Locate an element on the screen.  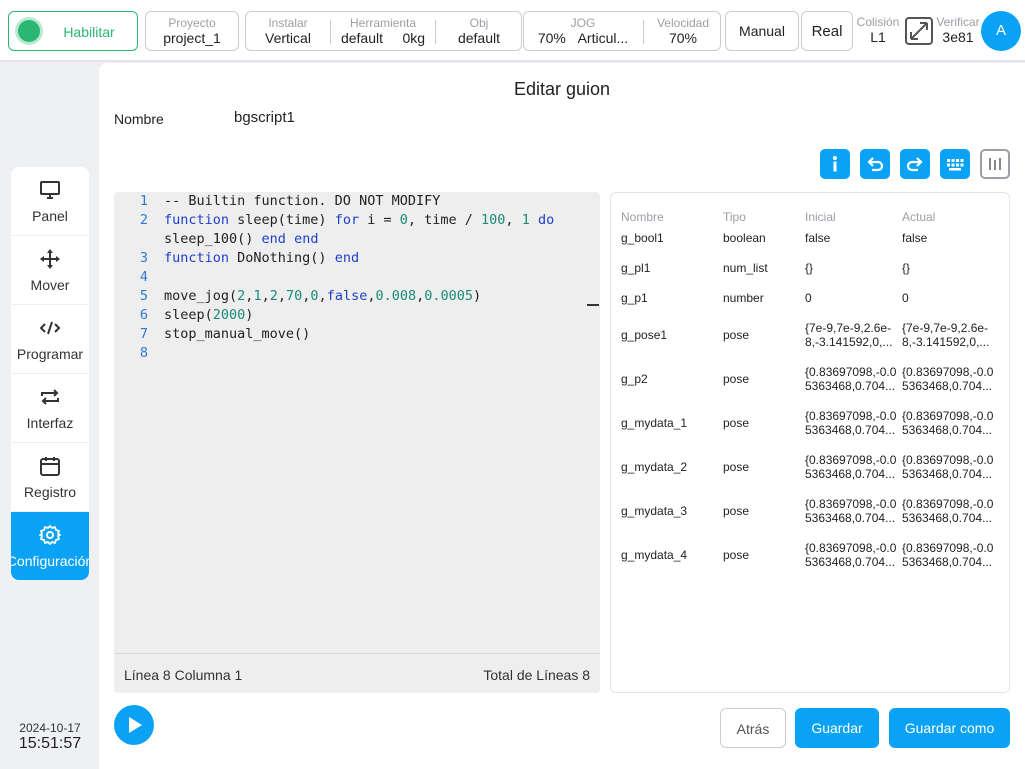
clock-time: 15:51:57 is located at coordinates (50, 743).